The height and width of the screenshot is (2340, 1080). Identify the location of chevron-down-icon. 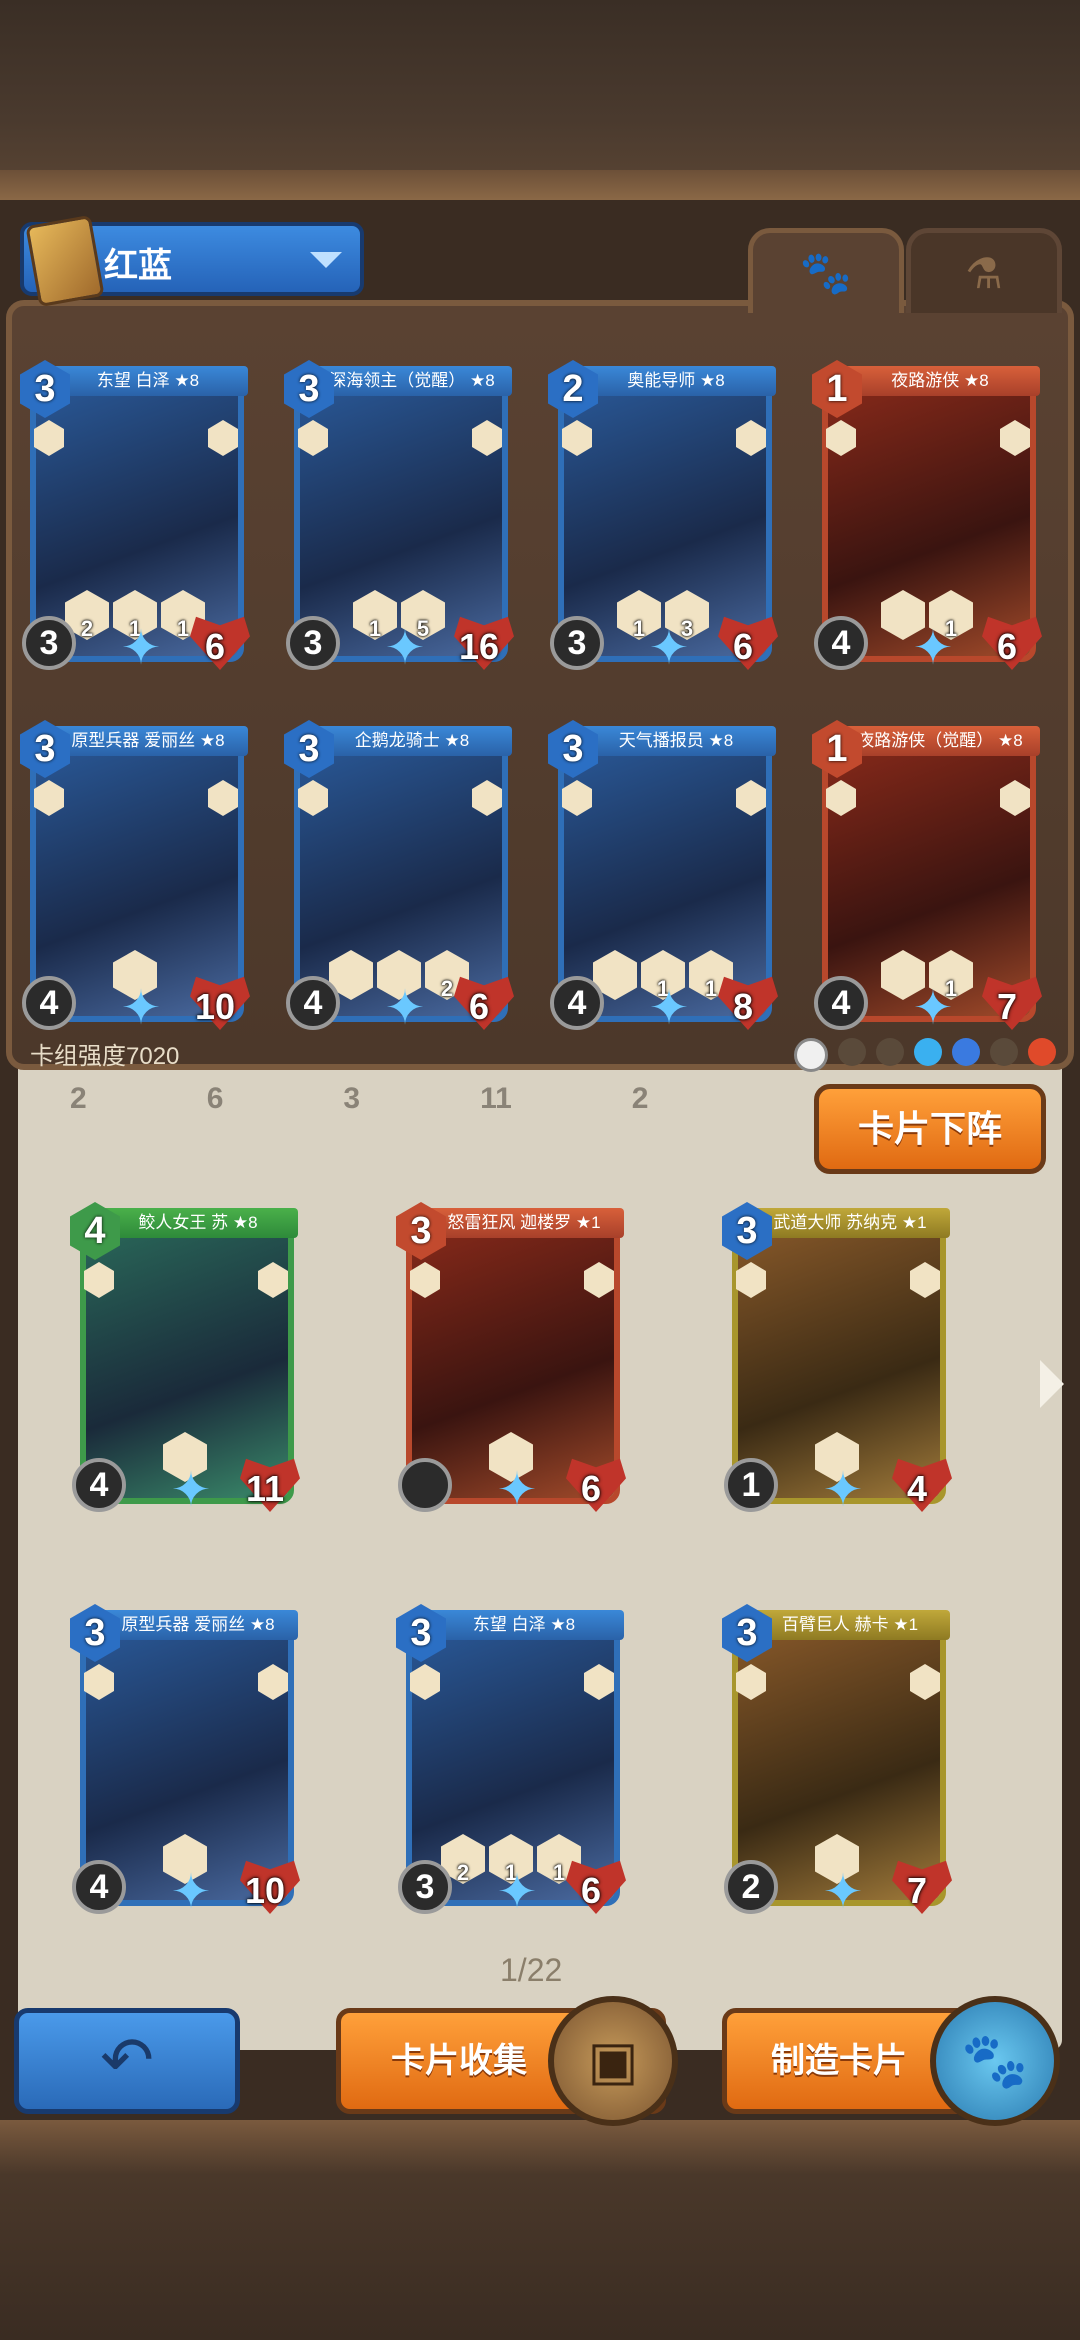
(326, 260).